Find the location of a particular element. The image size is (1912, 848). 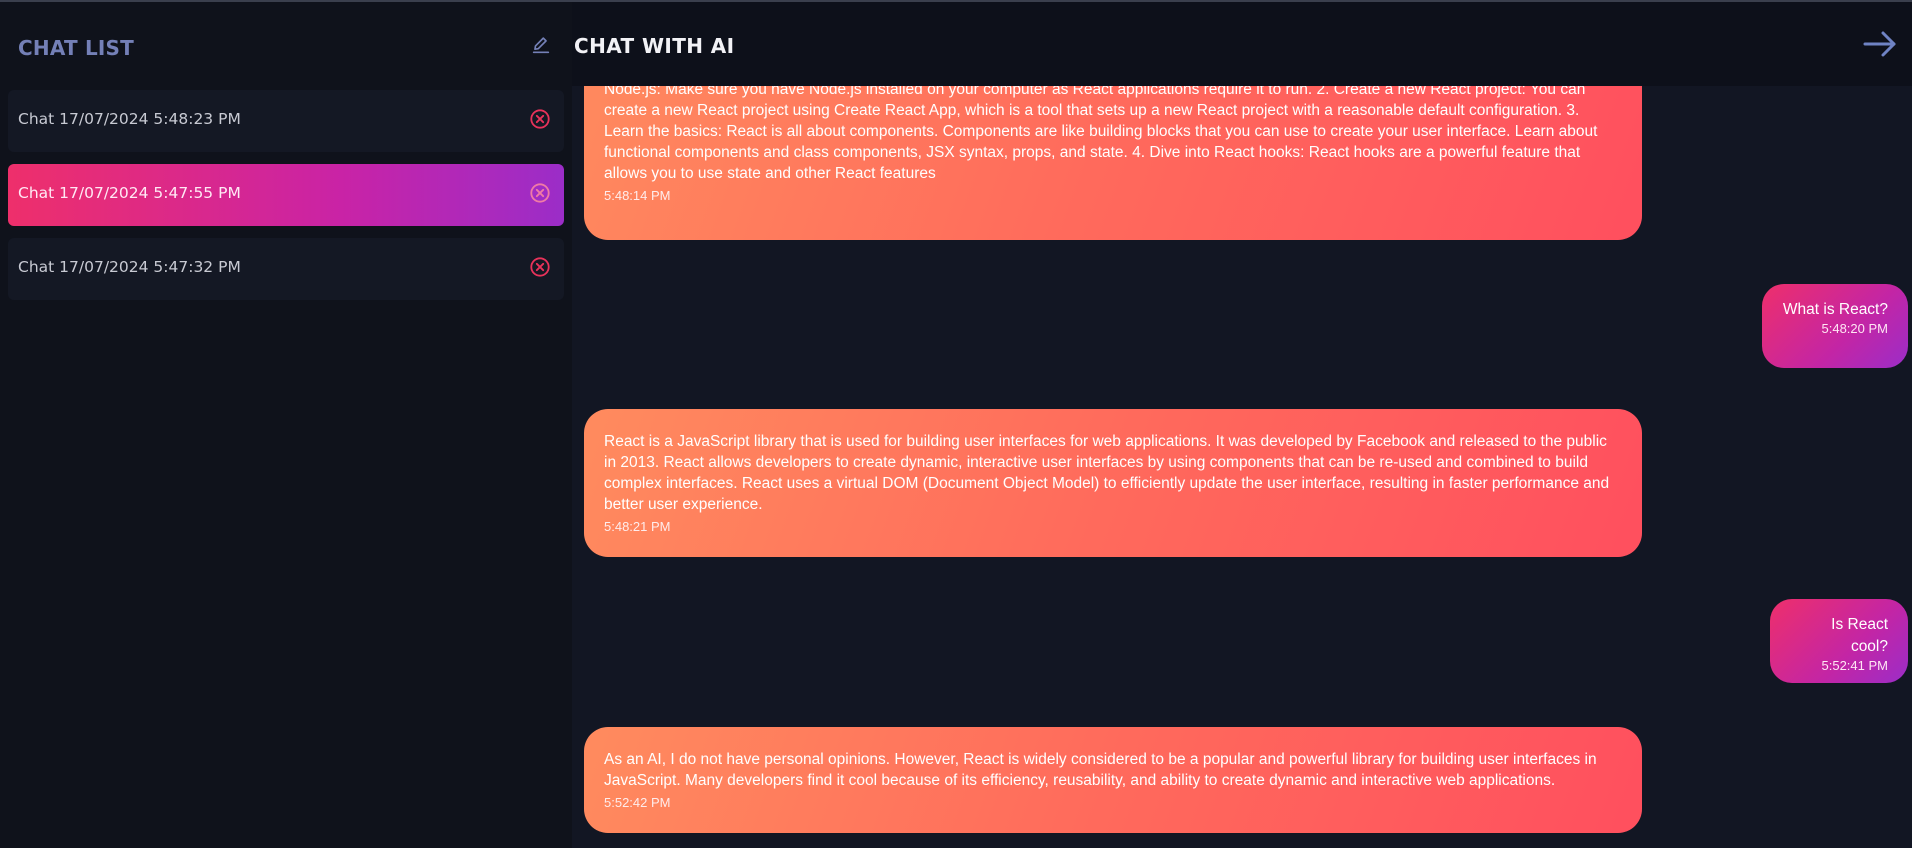

user-message-text: What is React? is located at coordinates (1835, 309).